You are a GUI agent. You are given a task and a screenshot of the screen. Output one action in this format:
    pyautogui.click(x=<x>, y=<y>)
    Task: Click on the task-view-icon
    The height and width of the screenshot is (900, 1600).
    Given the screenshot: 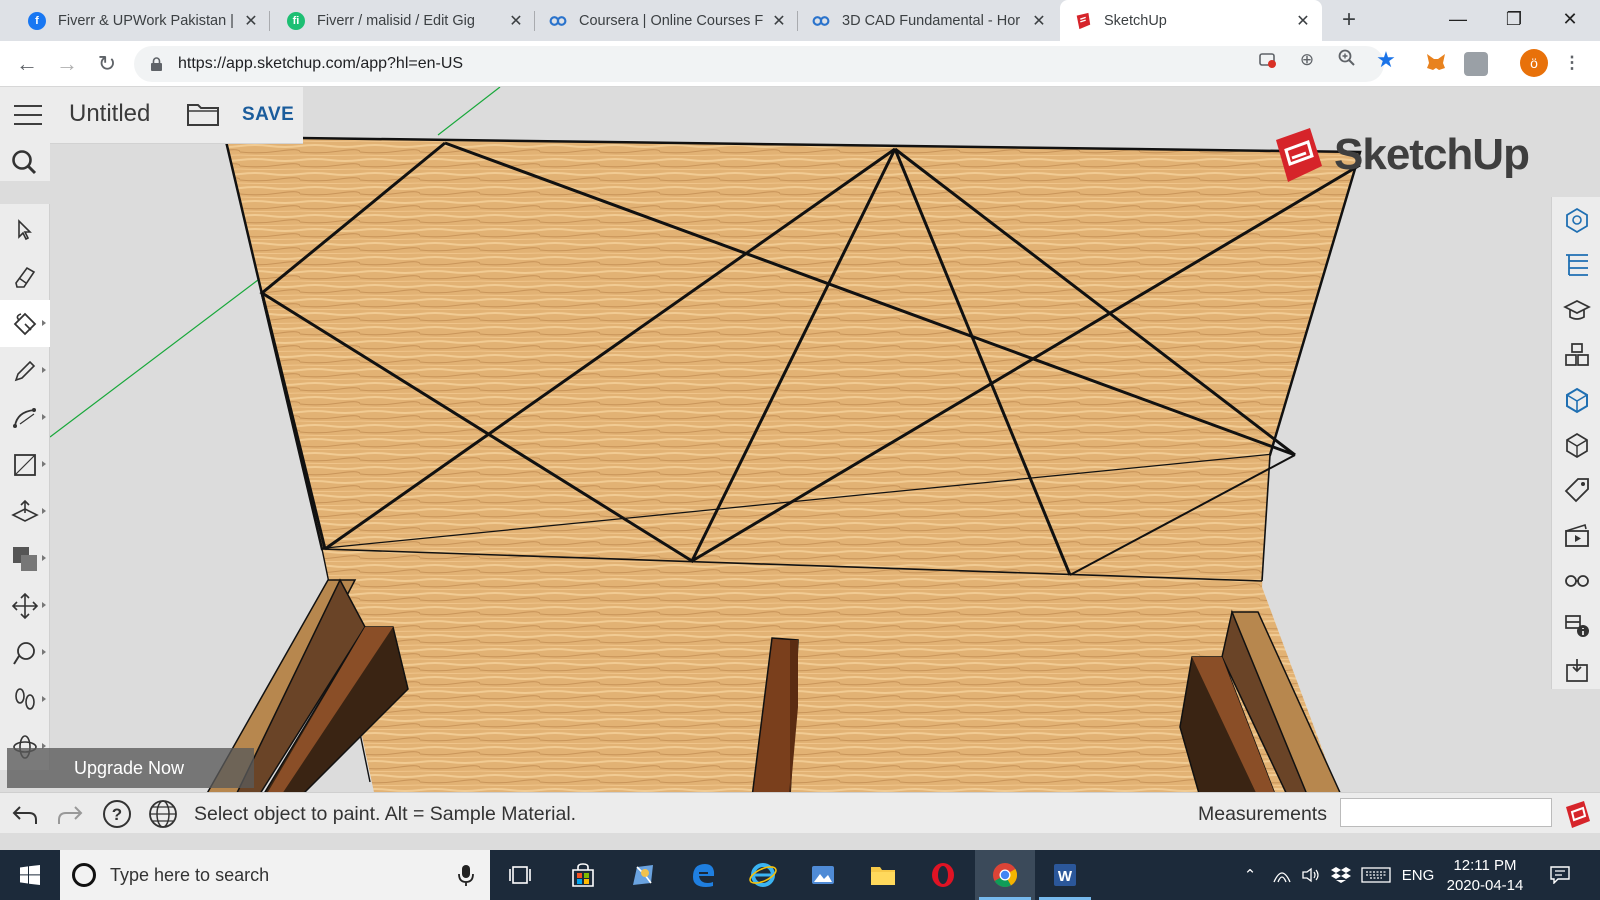 What is the action you would take?
    pyautogui.click(x=520, y=875)
    